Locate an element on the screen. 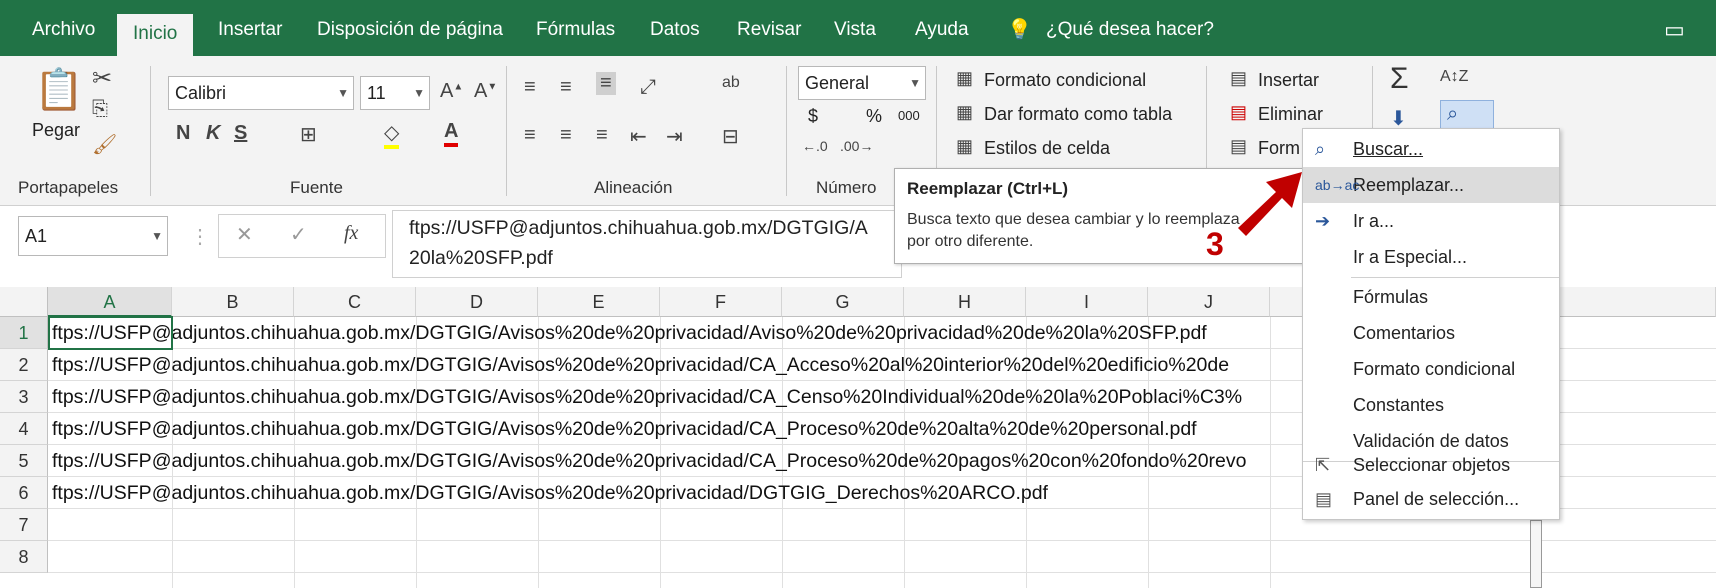 Image resolution: width=1716 pixels, height=588 pixels. tab-archivo: Archivo is located at coordinates (63, 30).